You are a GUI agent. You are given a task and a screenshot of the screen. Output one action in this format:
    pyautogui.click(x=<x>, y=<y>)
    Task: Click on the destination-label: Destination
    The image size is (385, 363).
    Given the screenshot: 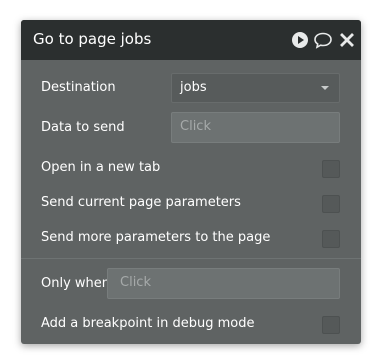 What is the action you would take?
    pyautogui.click(x=78, y=87)
    